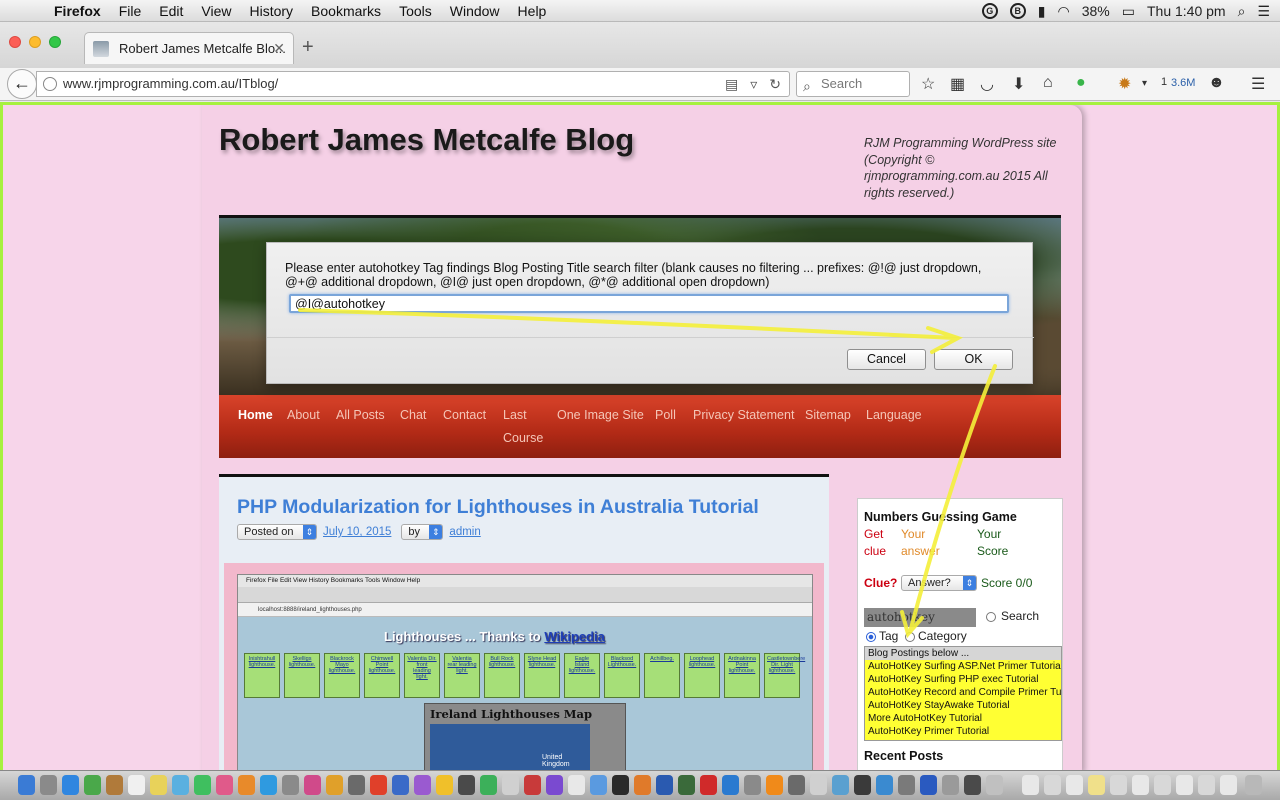  I want to click on utilities-icon, so click(356, 785).